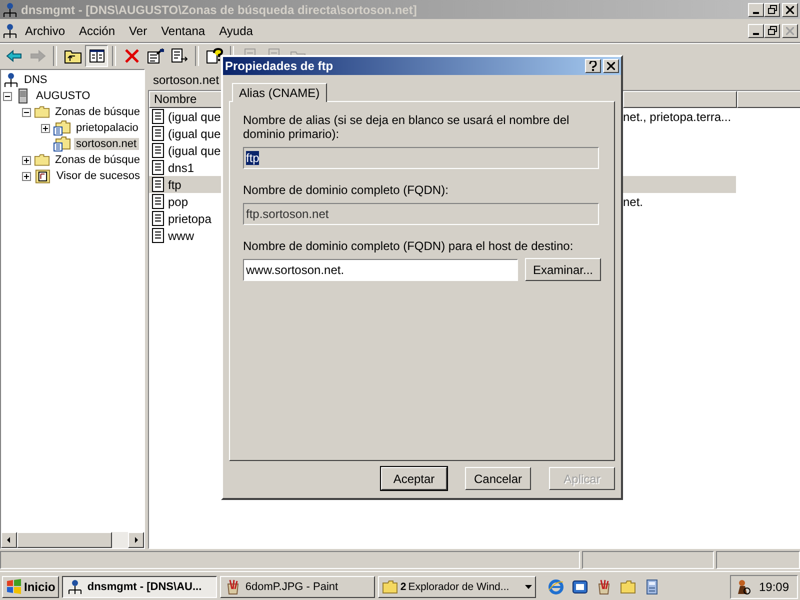 This screenshot has width=800, height=600. Describe the element at coordinates (406, 127) in the screenshot. I see `field-label: Nombre de alias (si se deja en blanco se usará el nombre del dominio primario):` at that location.